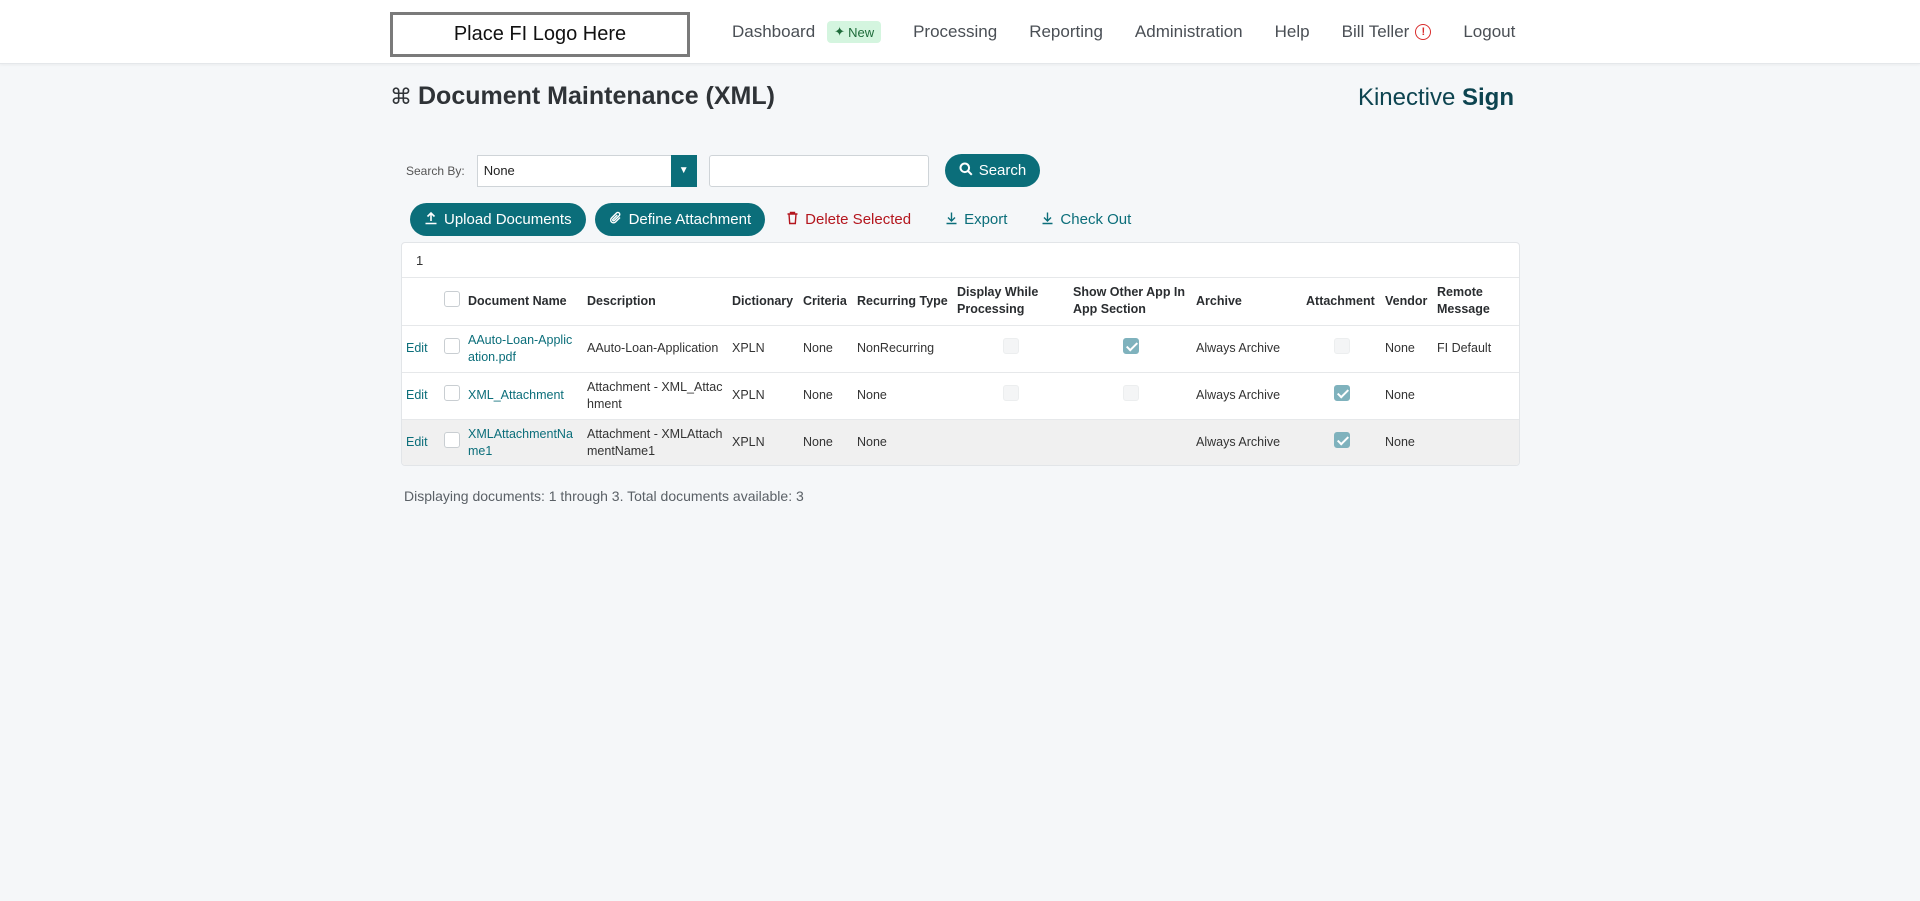 The width and height of the screenshot is (1920, 901). What do you see at coordinates (861, 32) in the screenshot?
I see `new-badge-label: New` at bounding box center [861, 32].